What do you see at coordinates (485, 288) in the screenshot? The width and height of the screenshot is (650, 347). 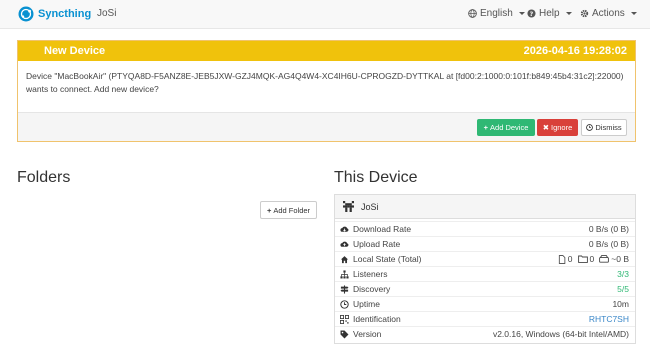 I see `discovery-row: Discovery 5/5` at bounding box center [485, 288].